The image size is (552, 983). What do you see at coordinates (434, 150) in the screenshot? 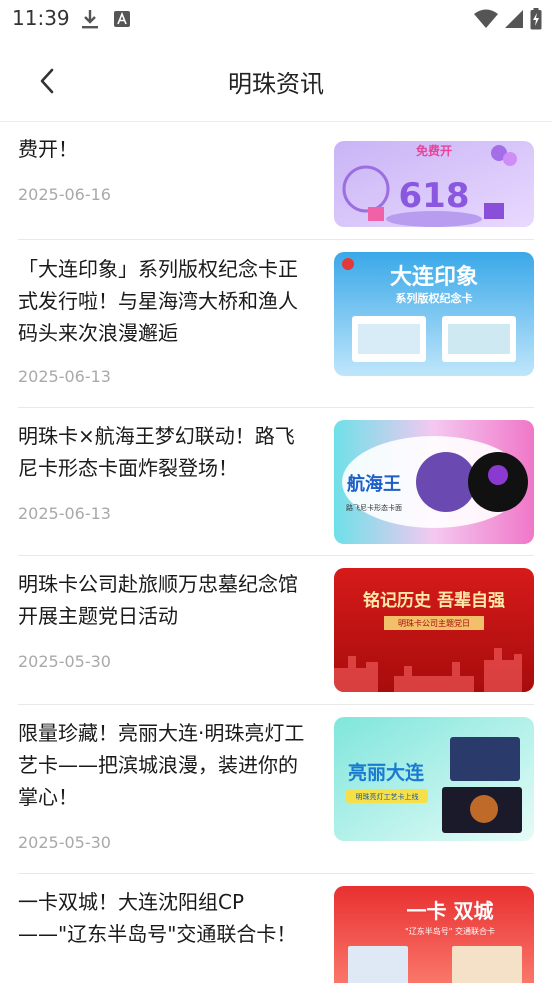
I see `svg-text: 免费开` at bounding box center [434, 150].